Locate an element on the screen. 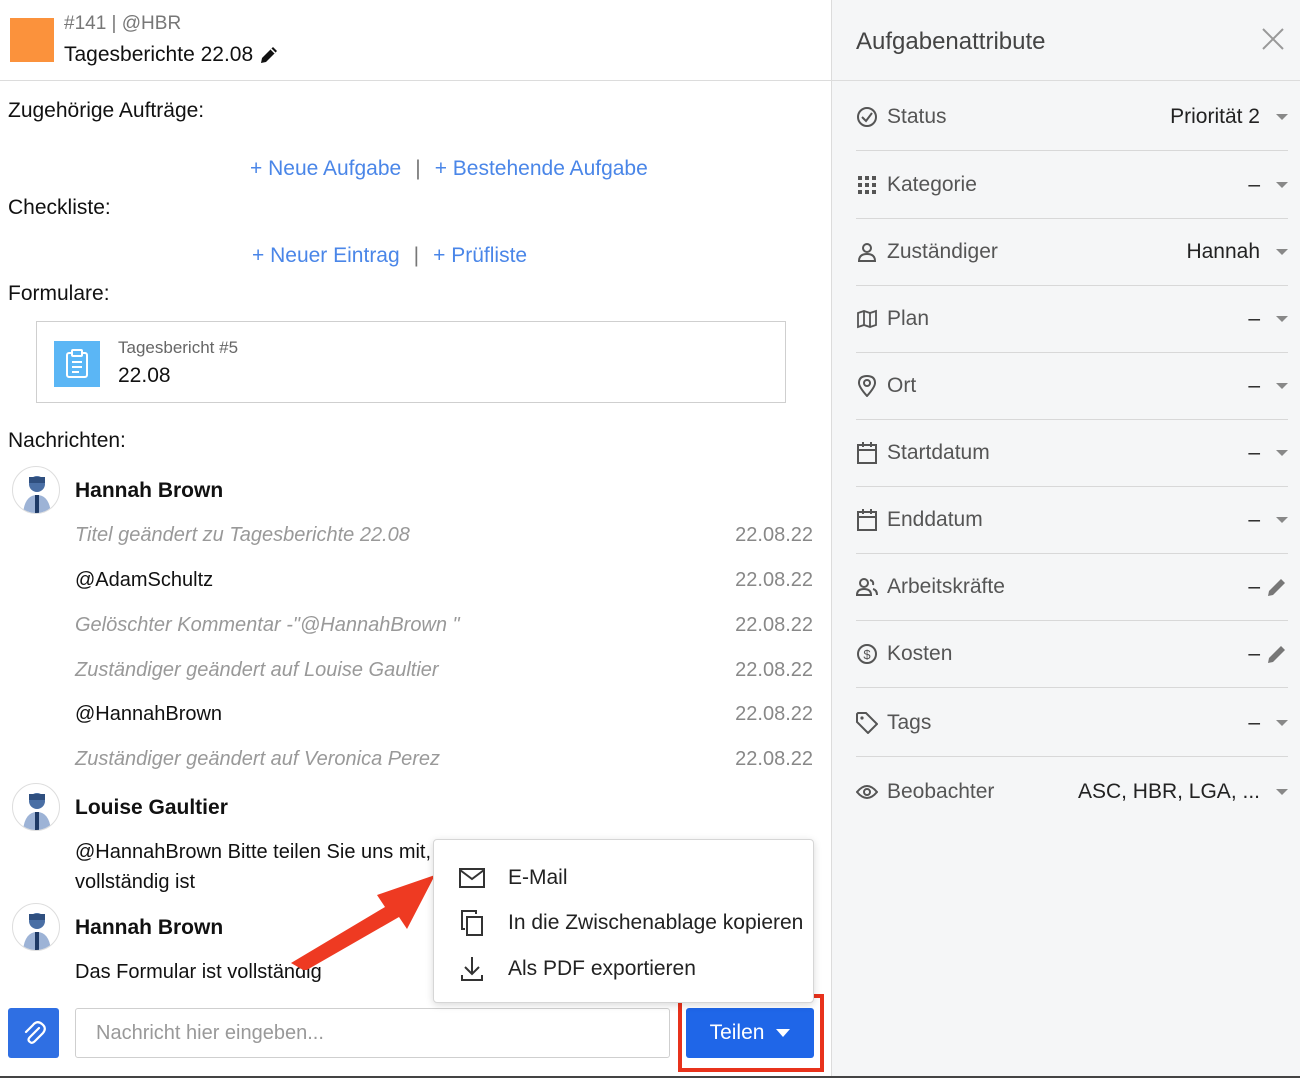 The height and width of the screenshot is (1078, 1300). task-color-swatch is located at coordinates (32, 40).